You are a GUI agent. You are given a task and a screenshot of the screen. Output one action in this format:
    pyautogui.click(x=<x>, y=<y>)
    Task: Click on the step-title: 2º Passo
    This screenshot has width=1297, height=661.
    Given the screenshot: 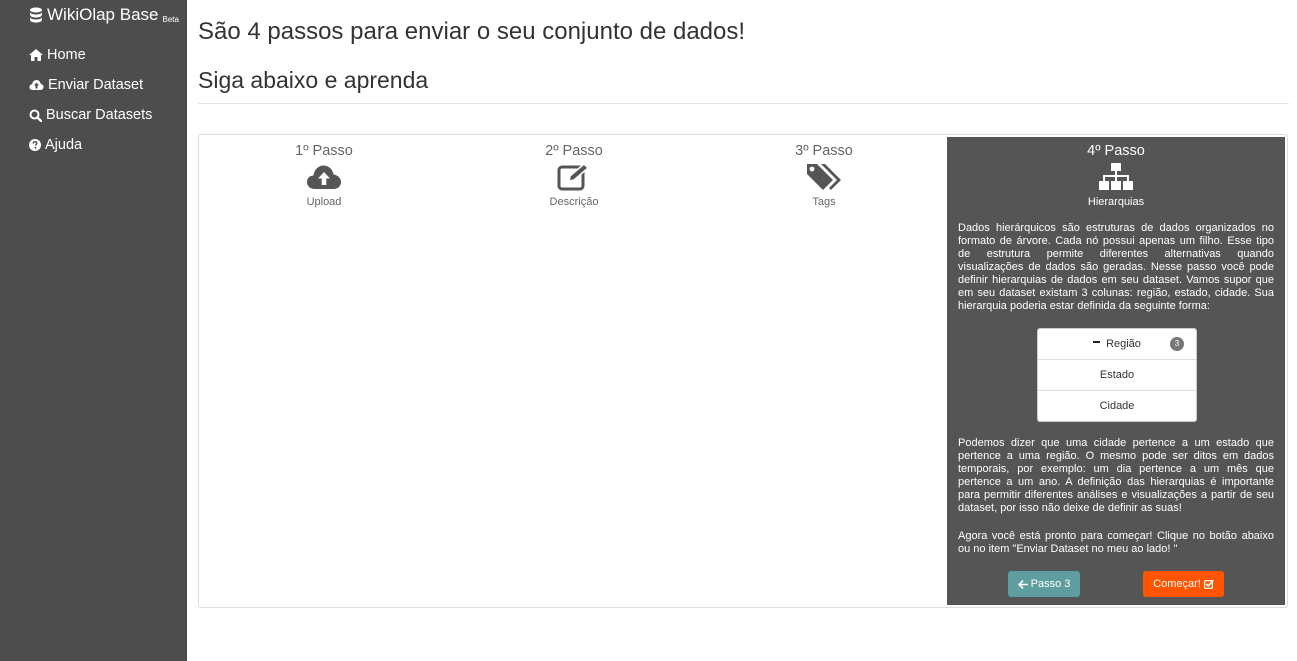 What is the action you would take?
    pyautogui.click(x=574, y=151)
    